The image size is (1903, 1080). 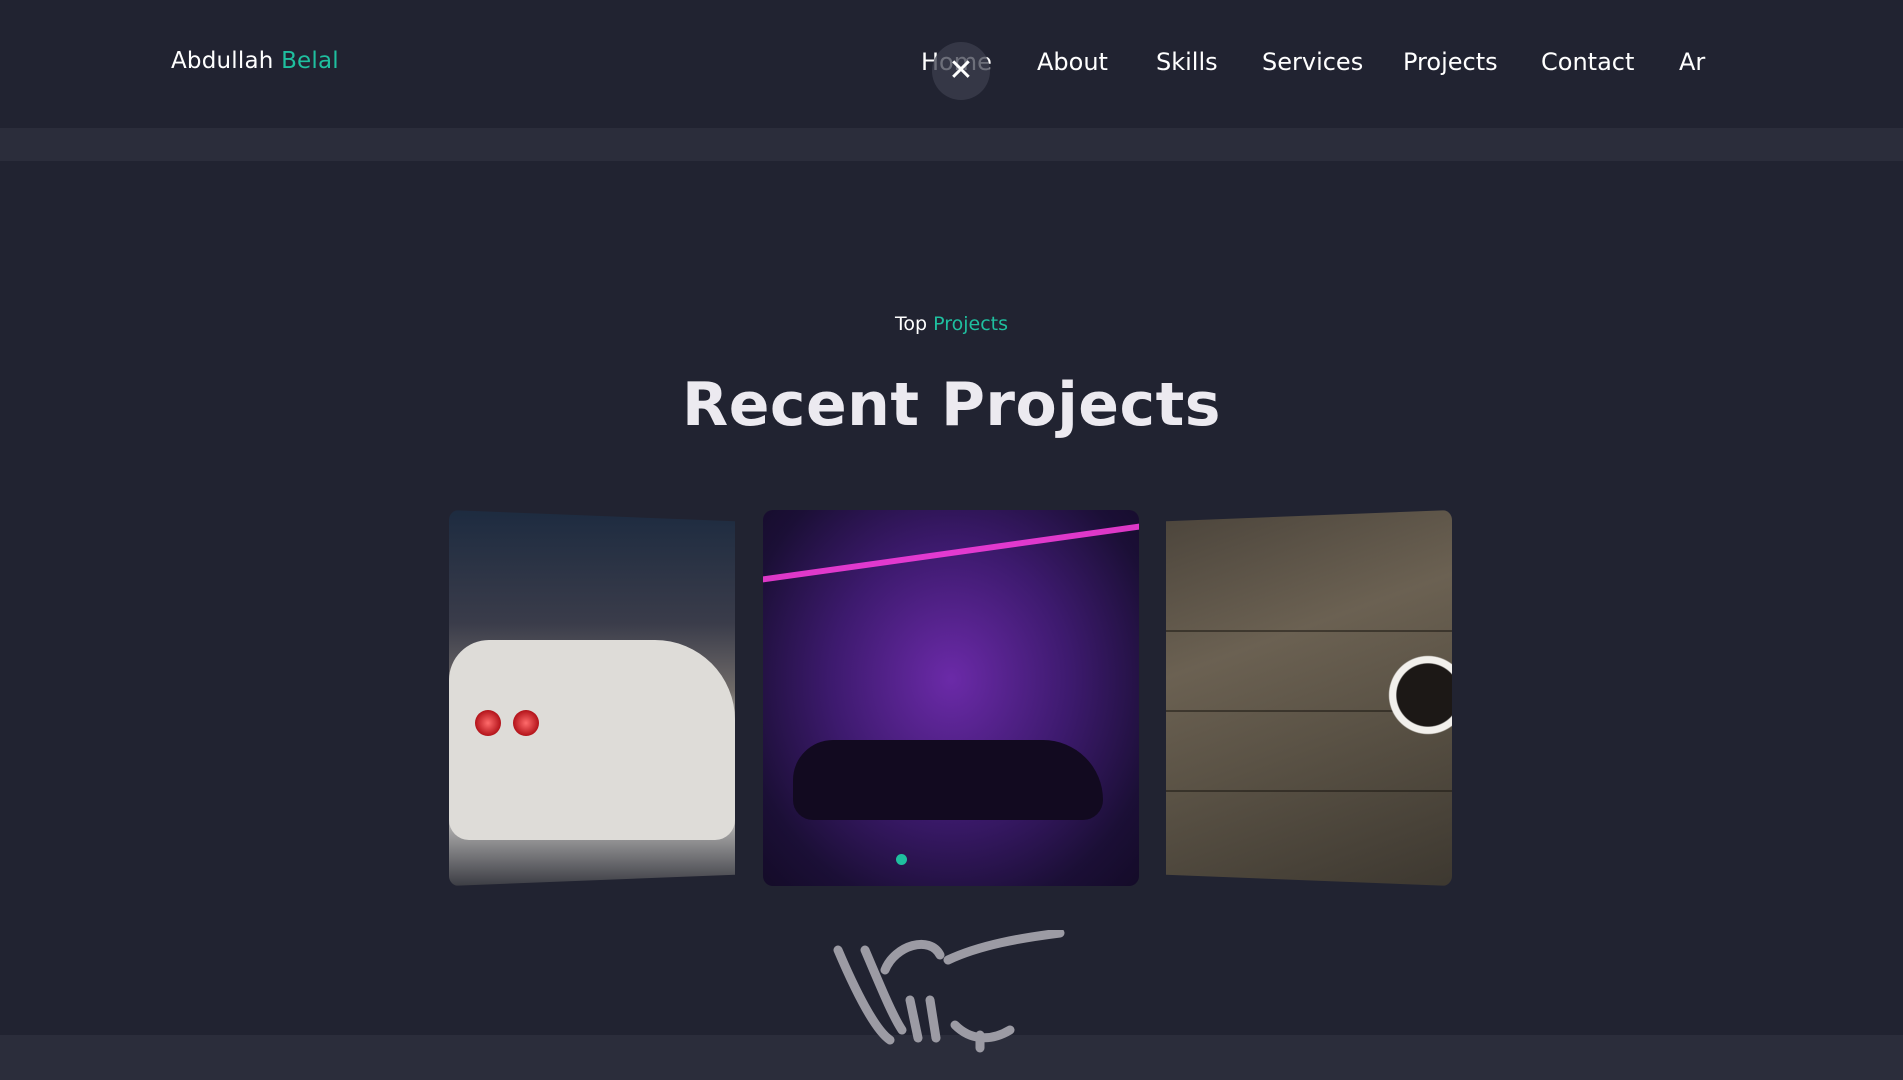 I want to click on project-card-left, so click(x=592, y=698).